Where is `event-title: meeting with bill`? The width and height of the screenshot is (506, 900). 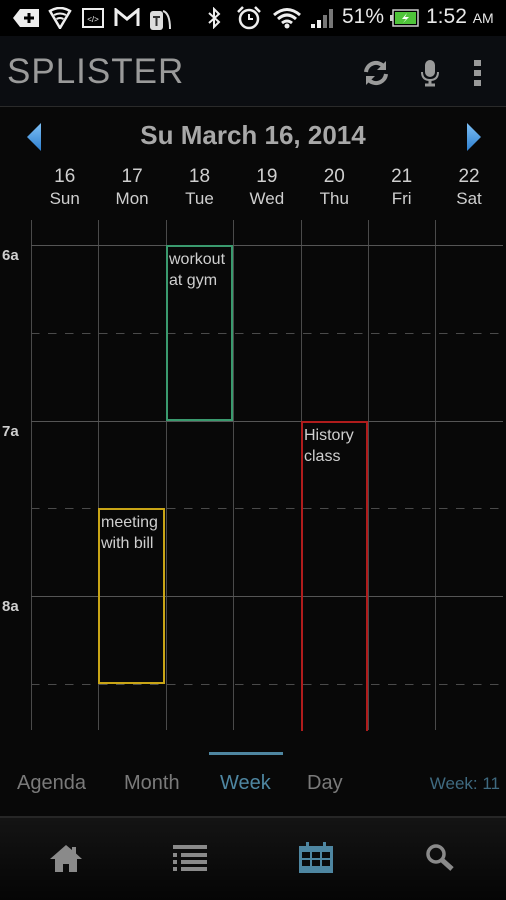
event-title: meeting with bill is located at coordinates (129, 533).